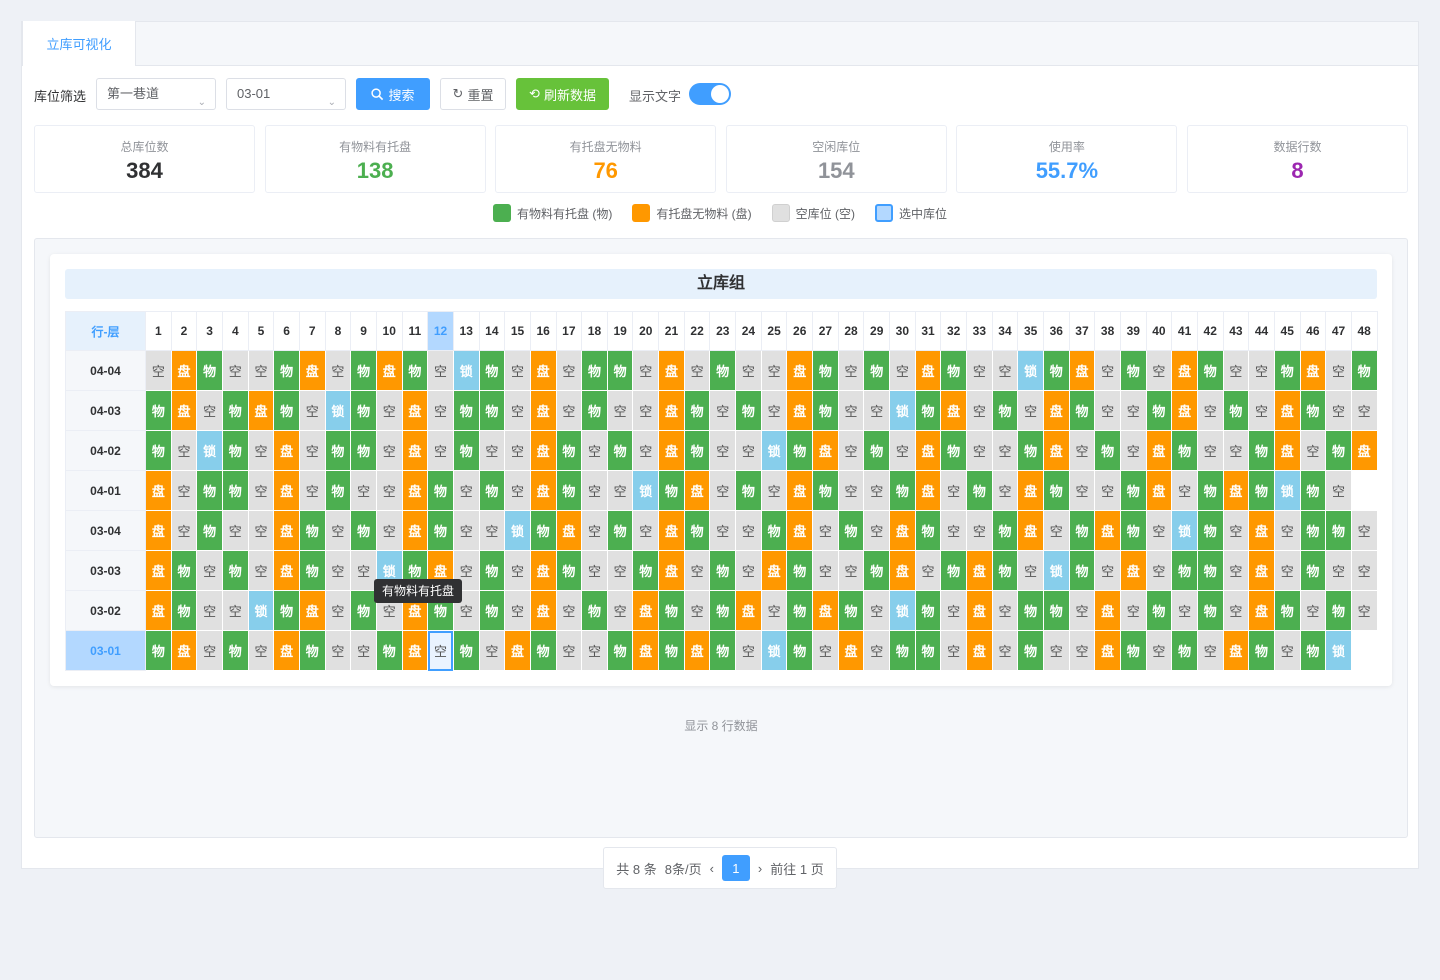  What do you see at coordinates (796, 868) in the screenshot?
I see `pager-goto: 前往 1 页` at bounding box center [796, 868].